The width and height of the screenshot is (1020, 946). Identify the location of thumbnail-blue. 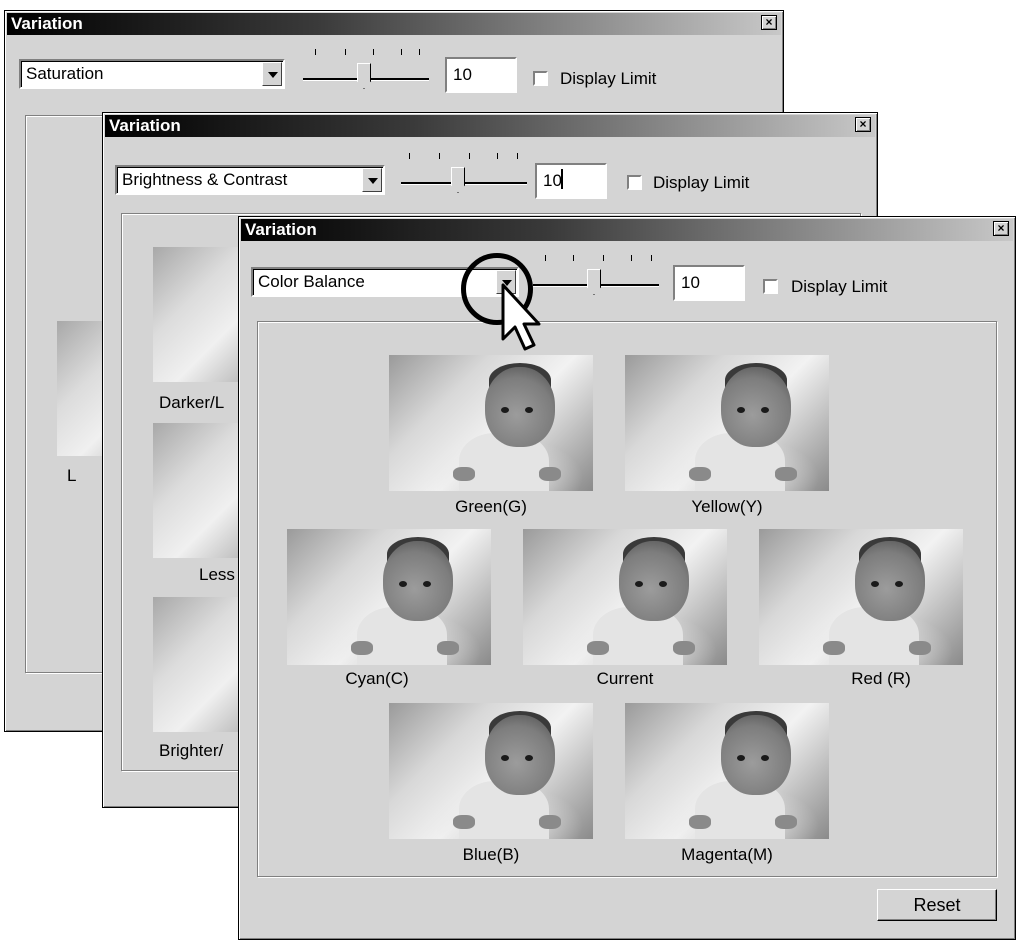
(491, 771).